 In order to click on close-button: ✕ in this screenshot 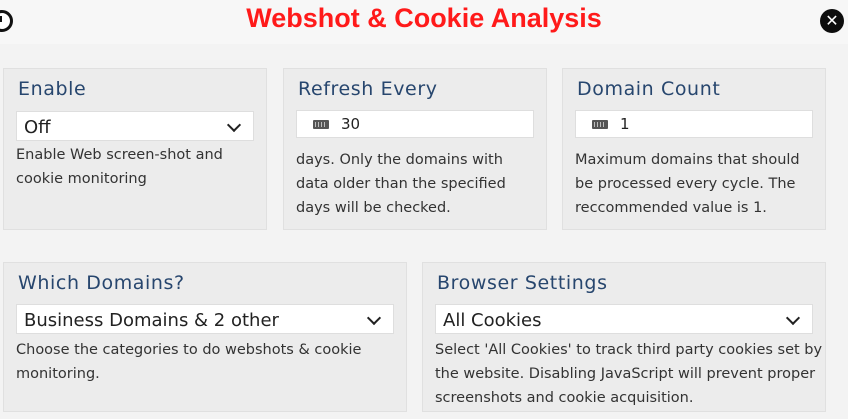, I will do `click(832, 21)`.